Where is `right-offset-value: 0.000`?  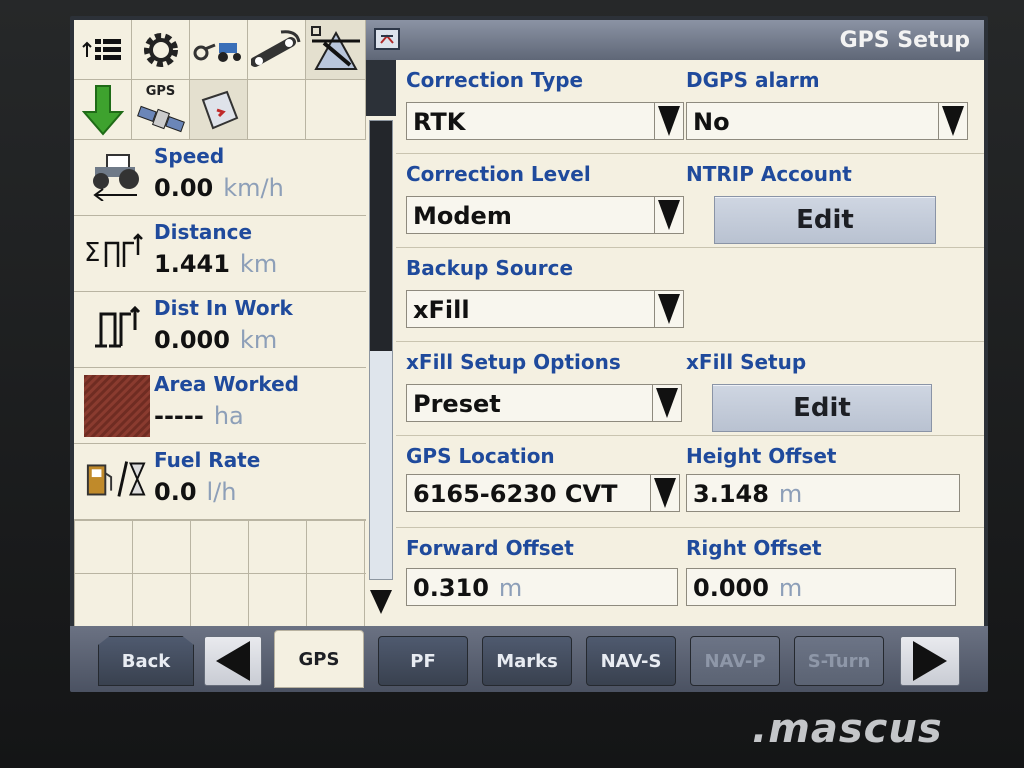 right-offset-value: 0.000 is located at coordinates (731, 588).